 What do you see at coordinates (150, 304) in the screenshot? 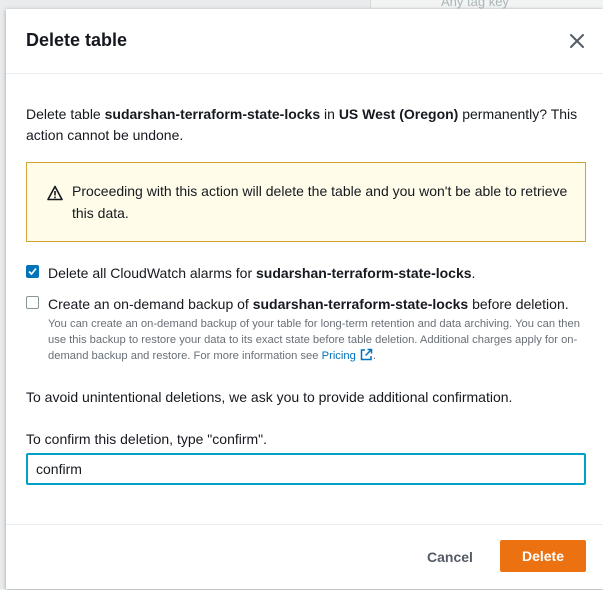
I see `backup-label-prefix: Create an on-demand backup of` at bounding box center [150, 304].